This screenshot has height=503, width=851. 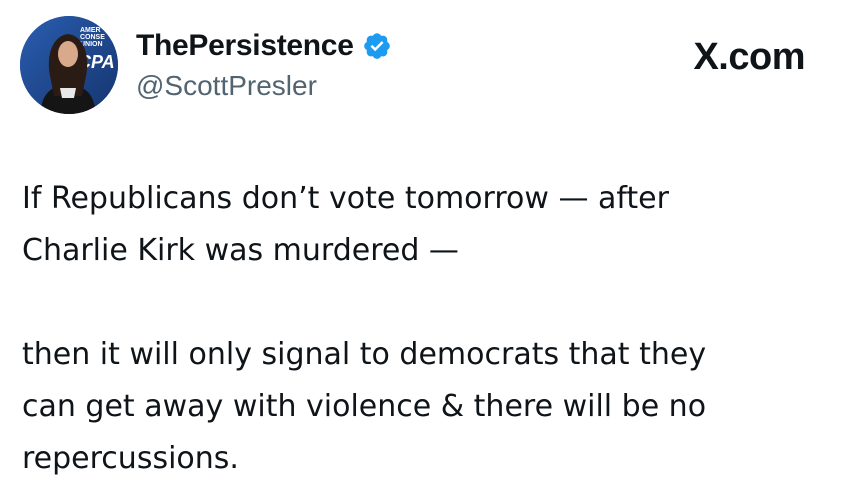 What do you see at coordinates (245, 46) in the screenshot?
I see `display-name: ThePersistence` at bounding box center [245, 46].